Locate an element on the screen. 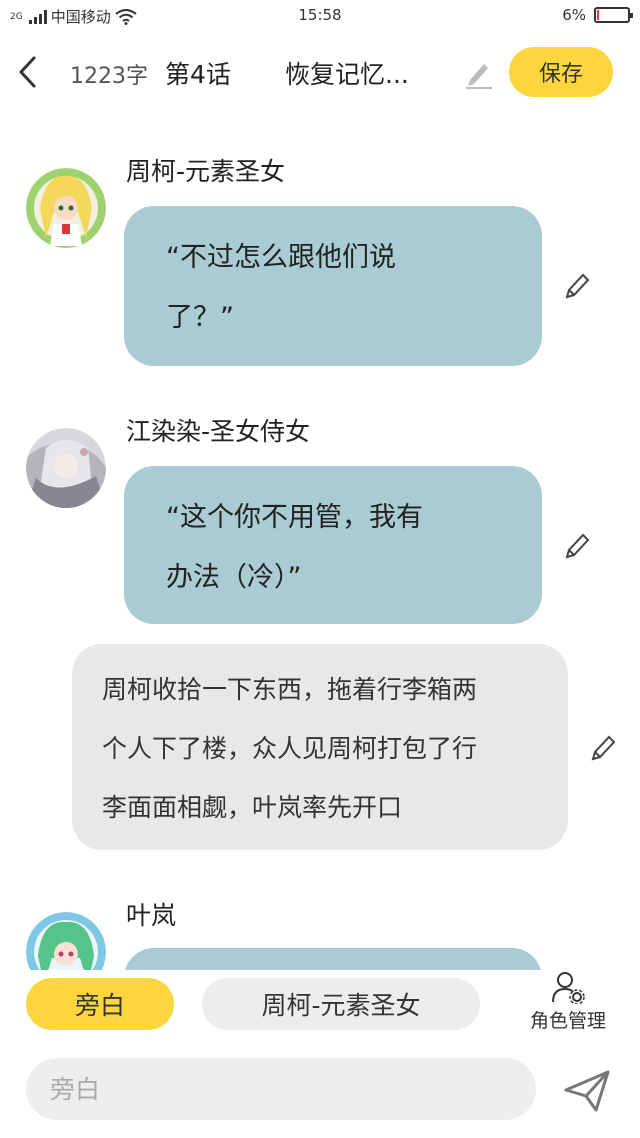  role-management-label: 角色管理 is located at coordinates (567, 1021).